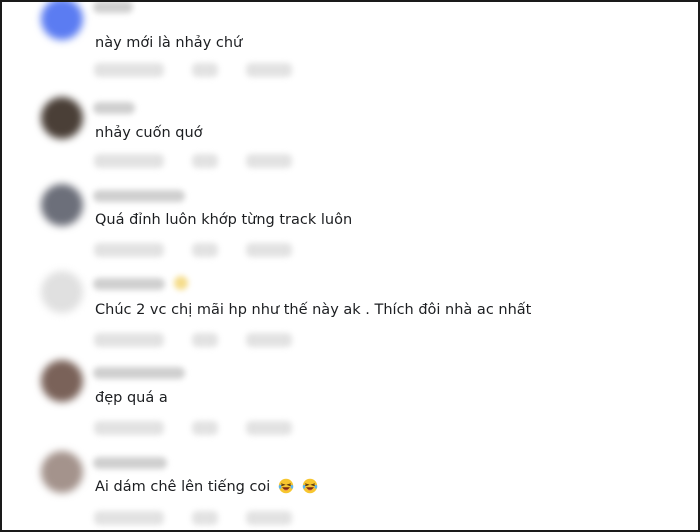 The height and width of the screenshot is (532, 700). I want to click on comment-text: này mới là nhảy chứ, so click(169, 43).